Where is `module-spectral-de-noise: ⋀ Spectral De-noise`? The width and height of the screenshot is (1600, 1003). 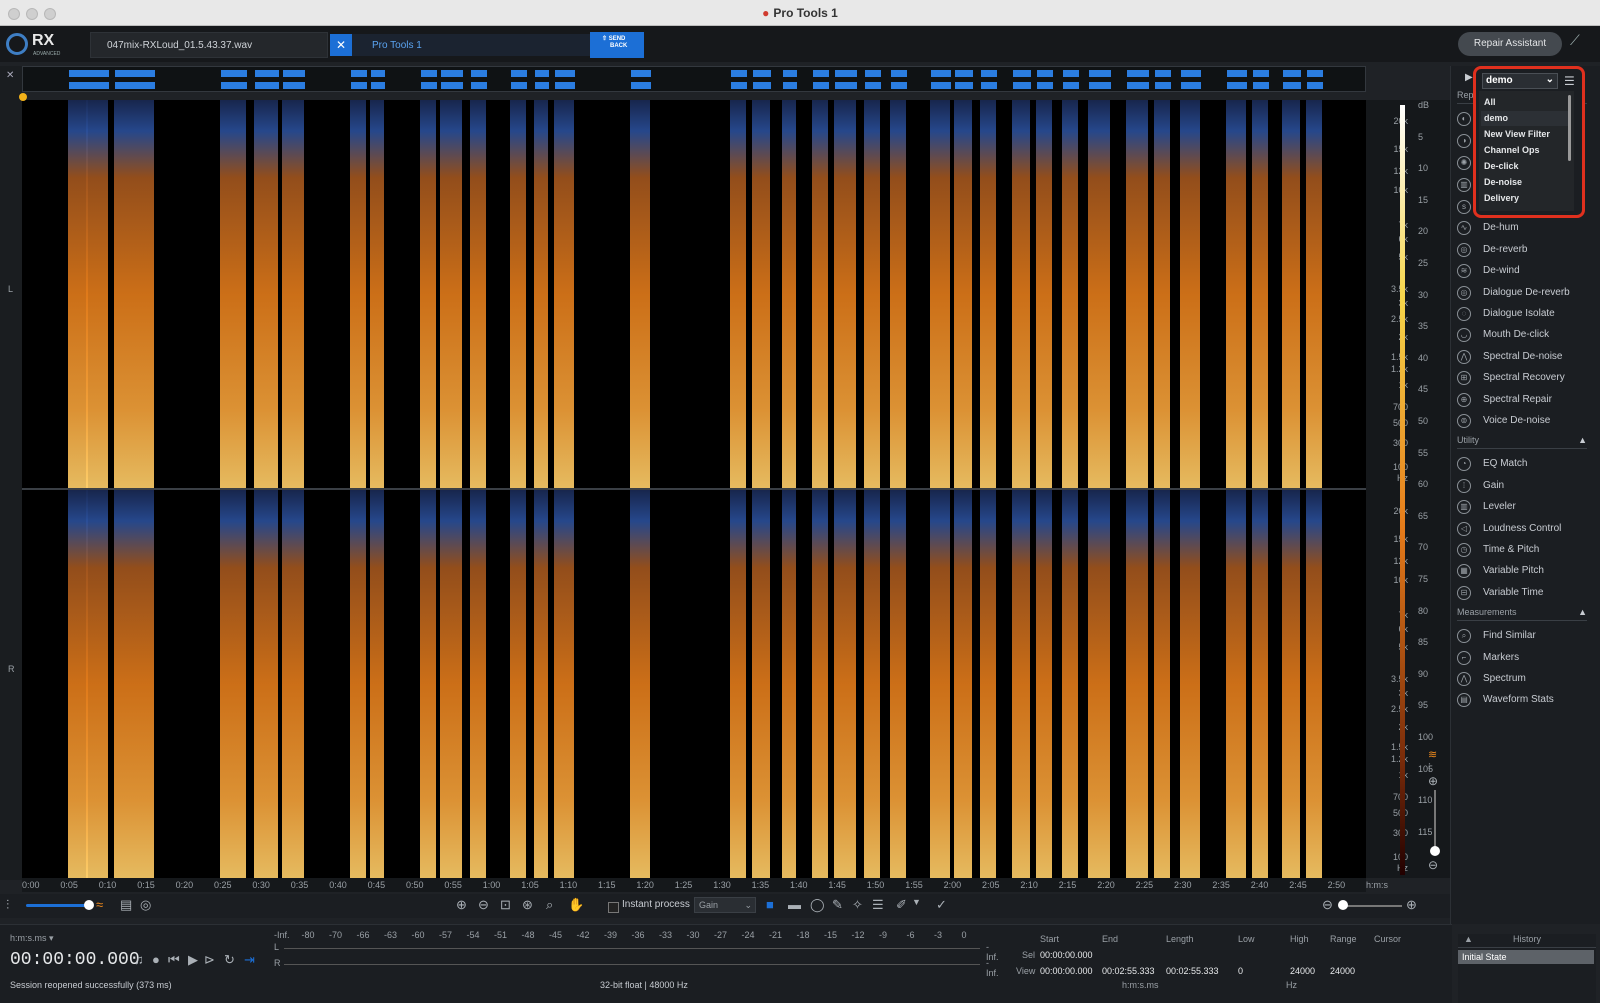 module-spectral-de-noise: ⋀ Spectral De-noise is located at coordinates (1527, 358).